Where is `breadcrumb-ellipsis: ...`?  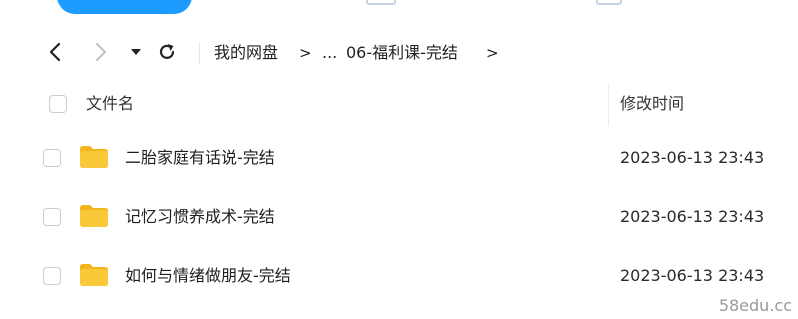
breadcrumb-ellipsis: ... is located at coordinates (329, 53).